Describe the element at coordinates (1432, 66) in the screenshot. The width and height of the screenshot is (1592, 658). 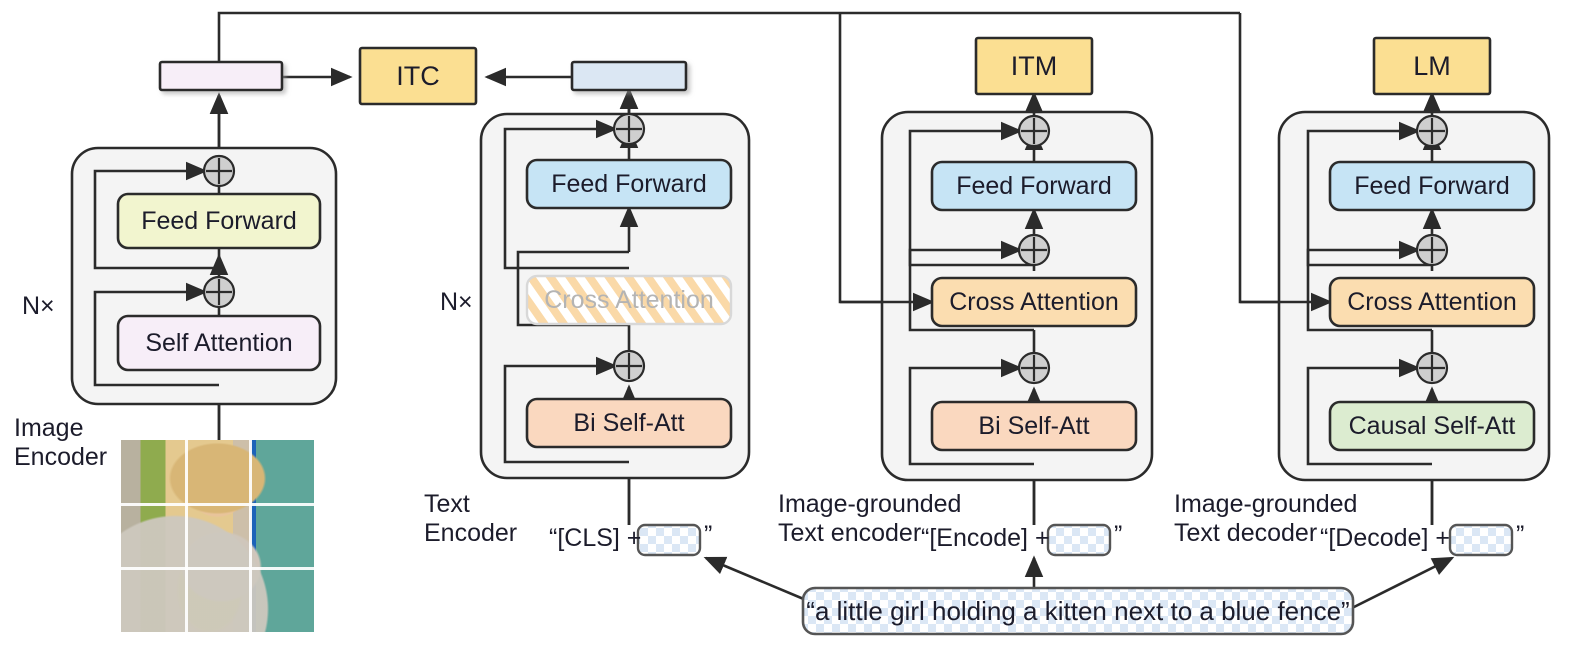
I see `lm-head-box` at that location.